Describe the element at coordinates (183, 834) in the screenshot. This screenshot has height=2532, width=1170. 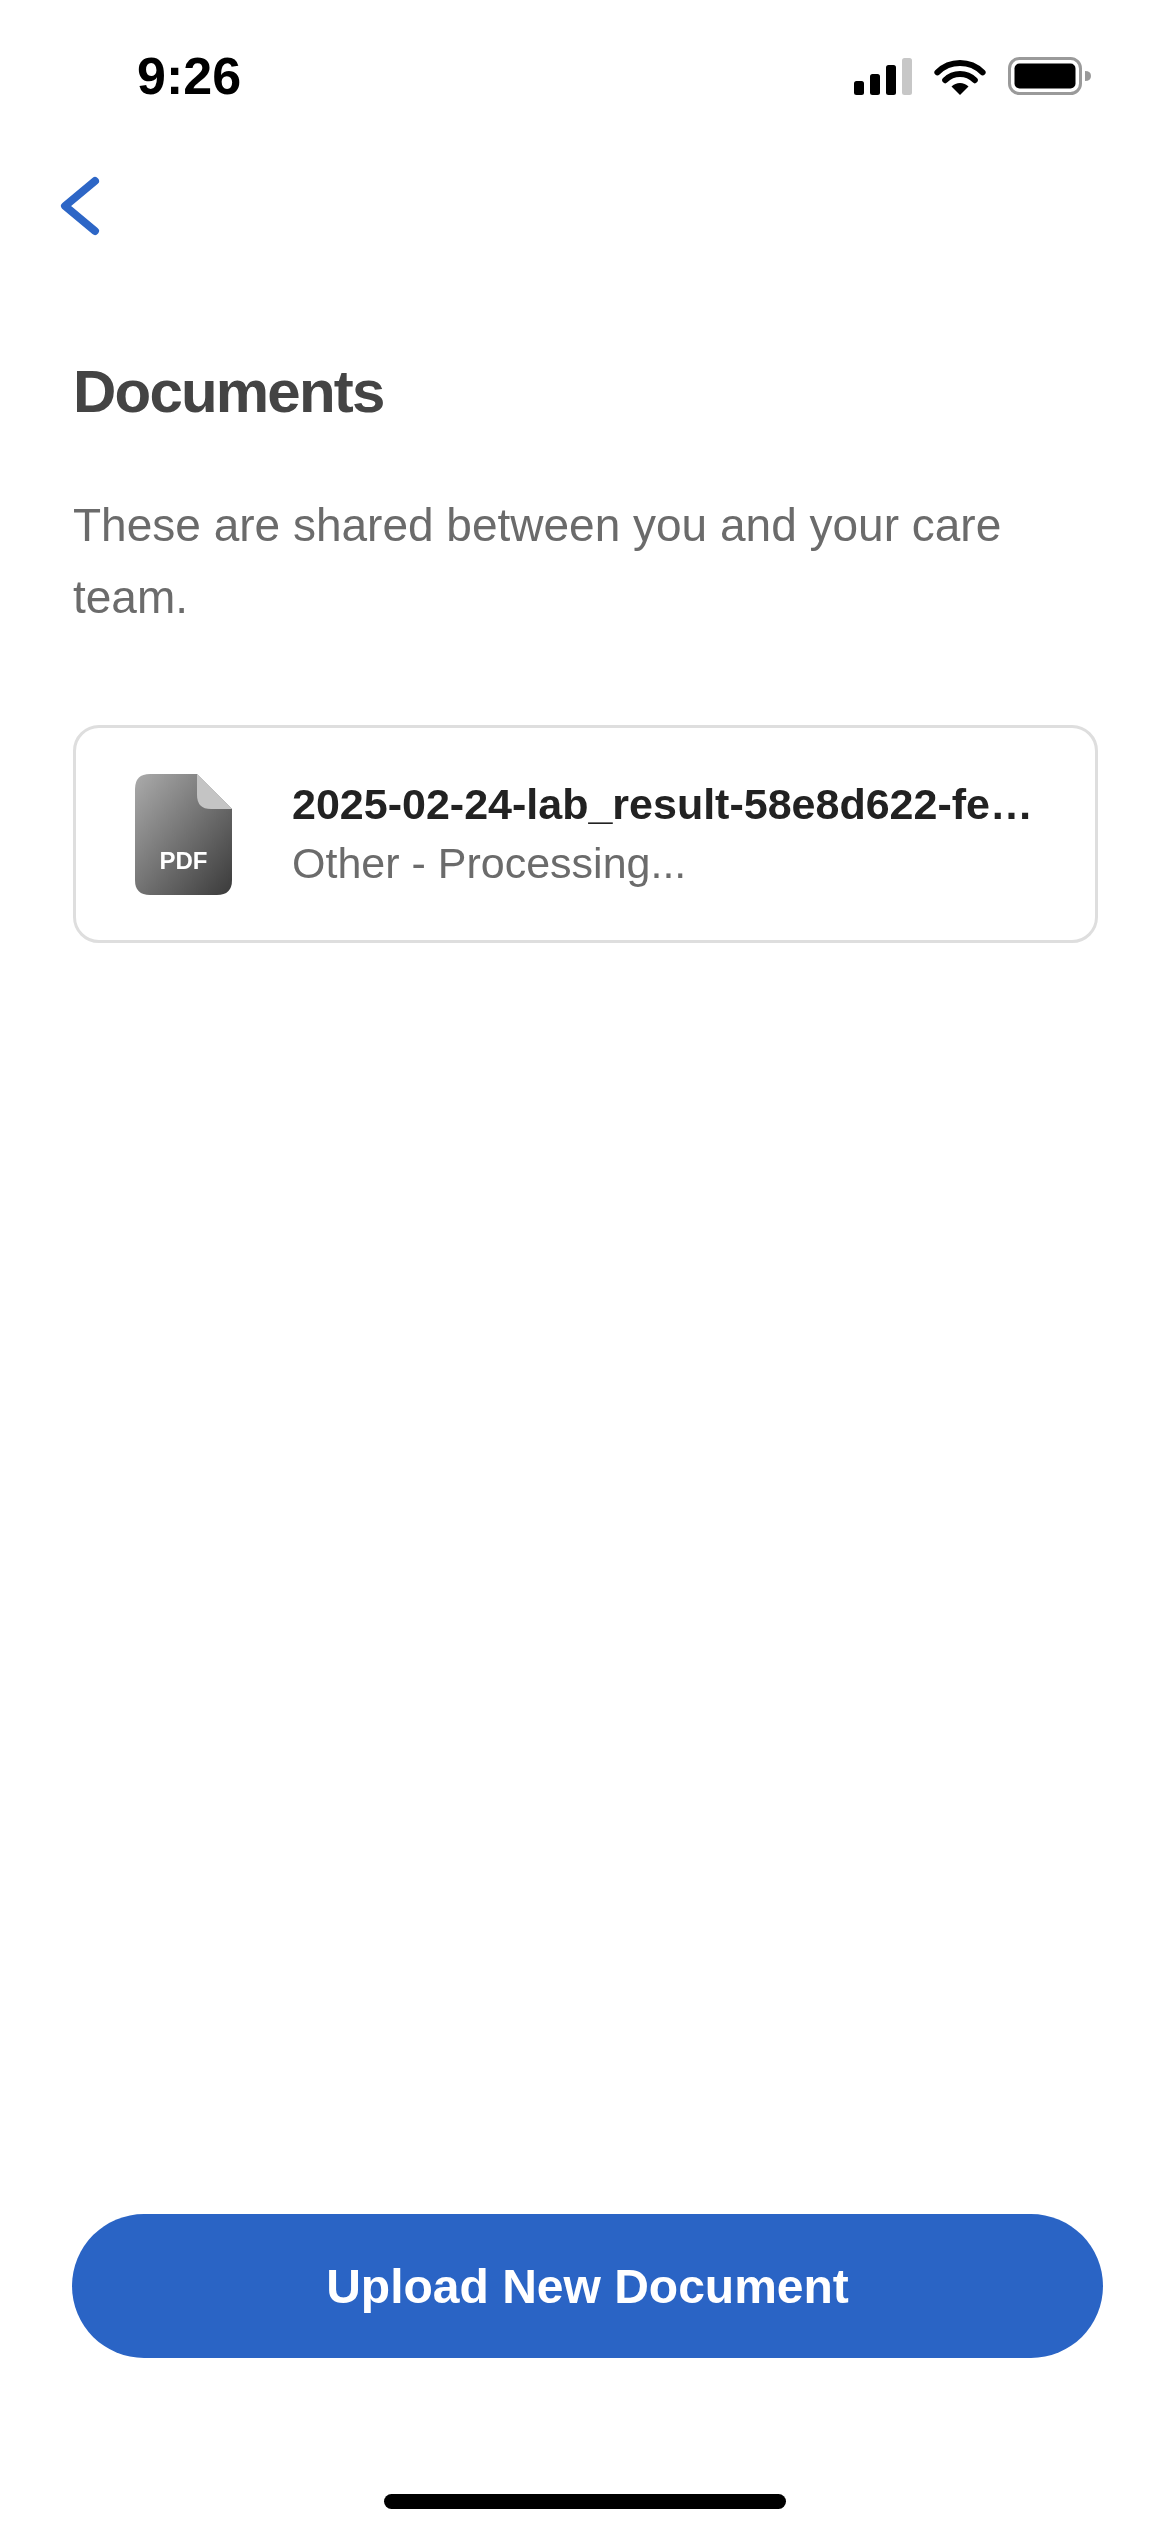
I see `pdf-file-icon: PDF` at that location.